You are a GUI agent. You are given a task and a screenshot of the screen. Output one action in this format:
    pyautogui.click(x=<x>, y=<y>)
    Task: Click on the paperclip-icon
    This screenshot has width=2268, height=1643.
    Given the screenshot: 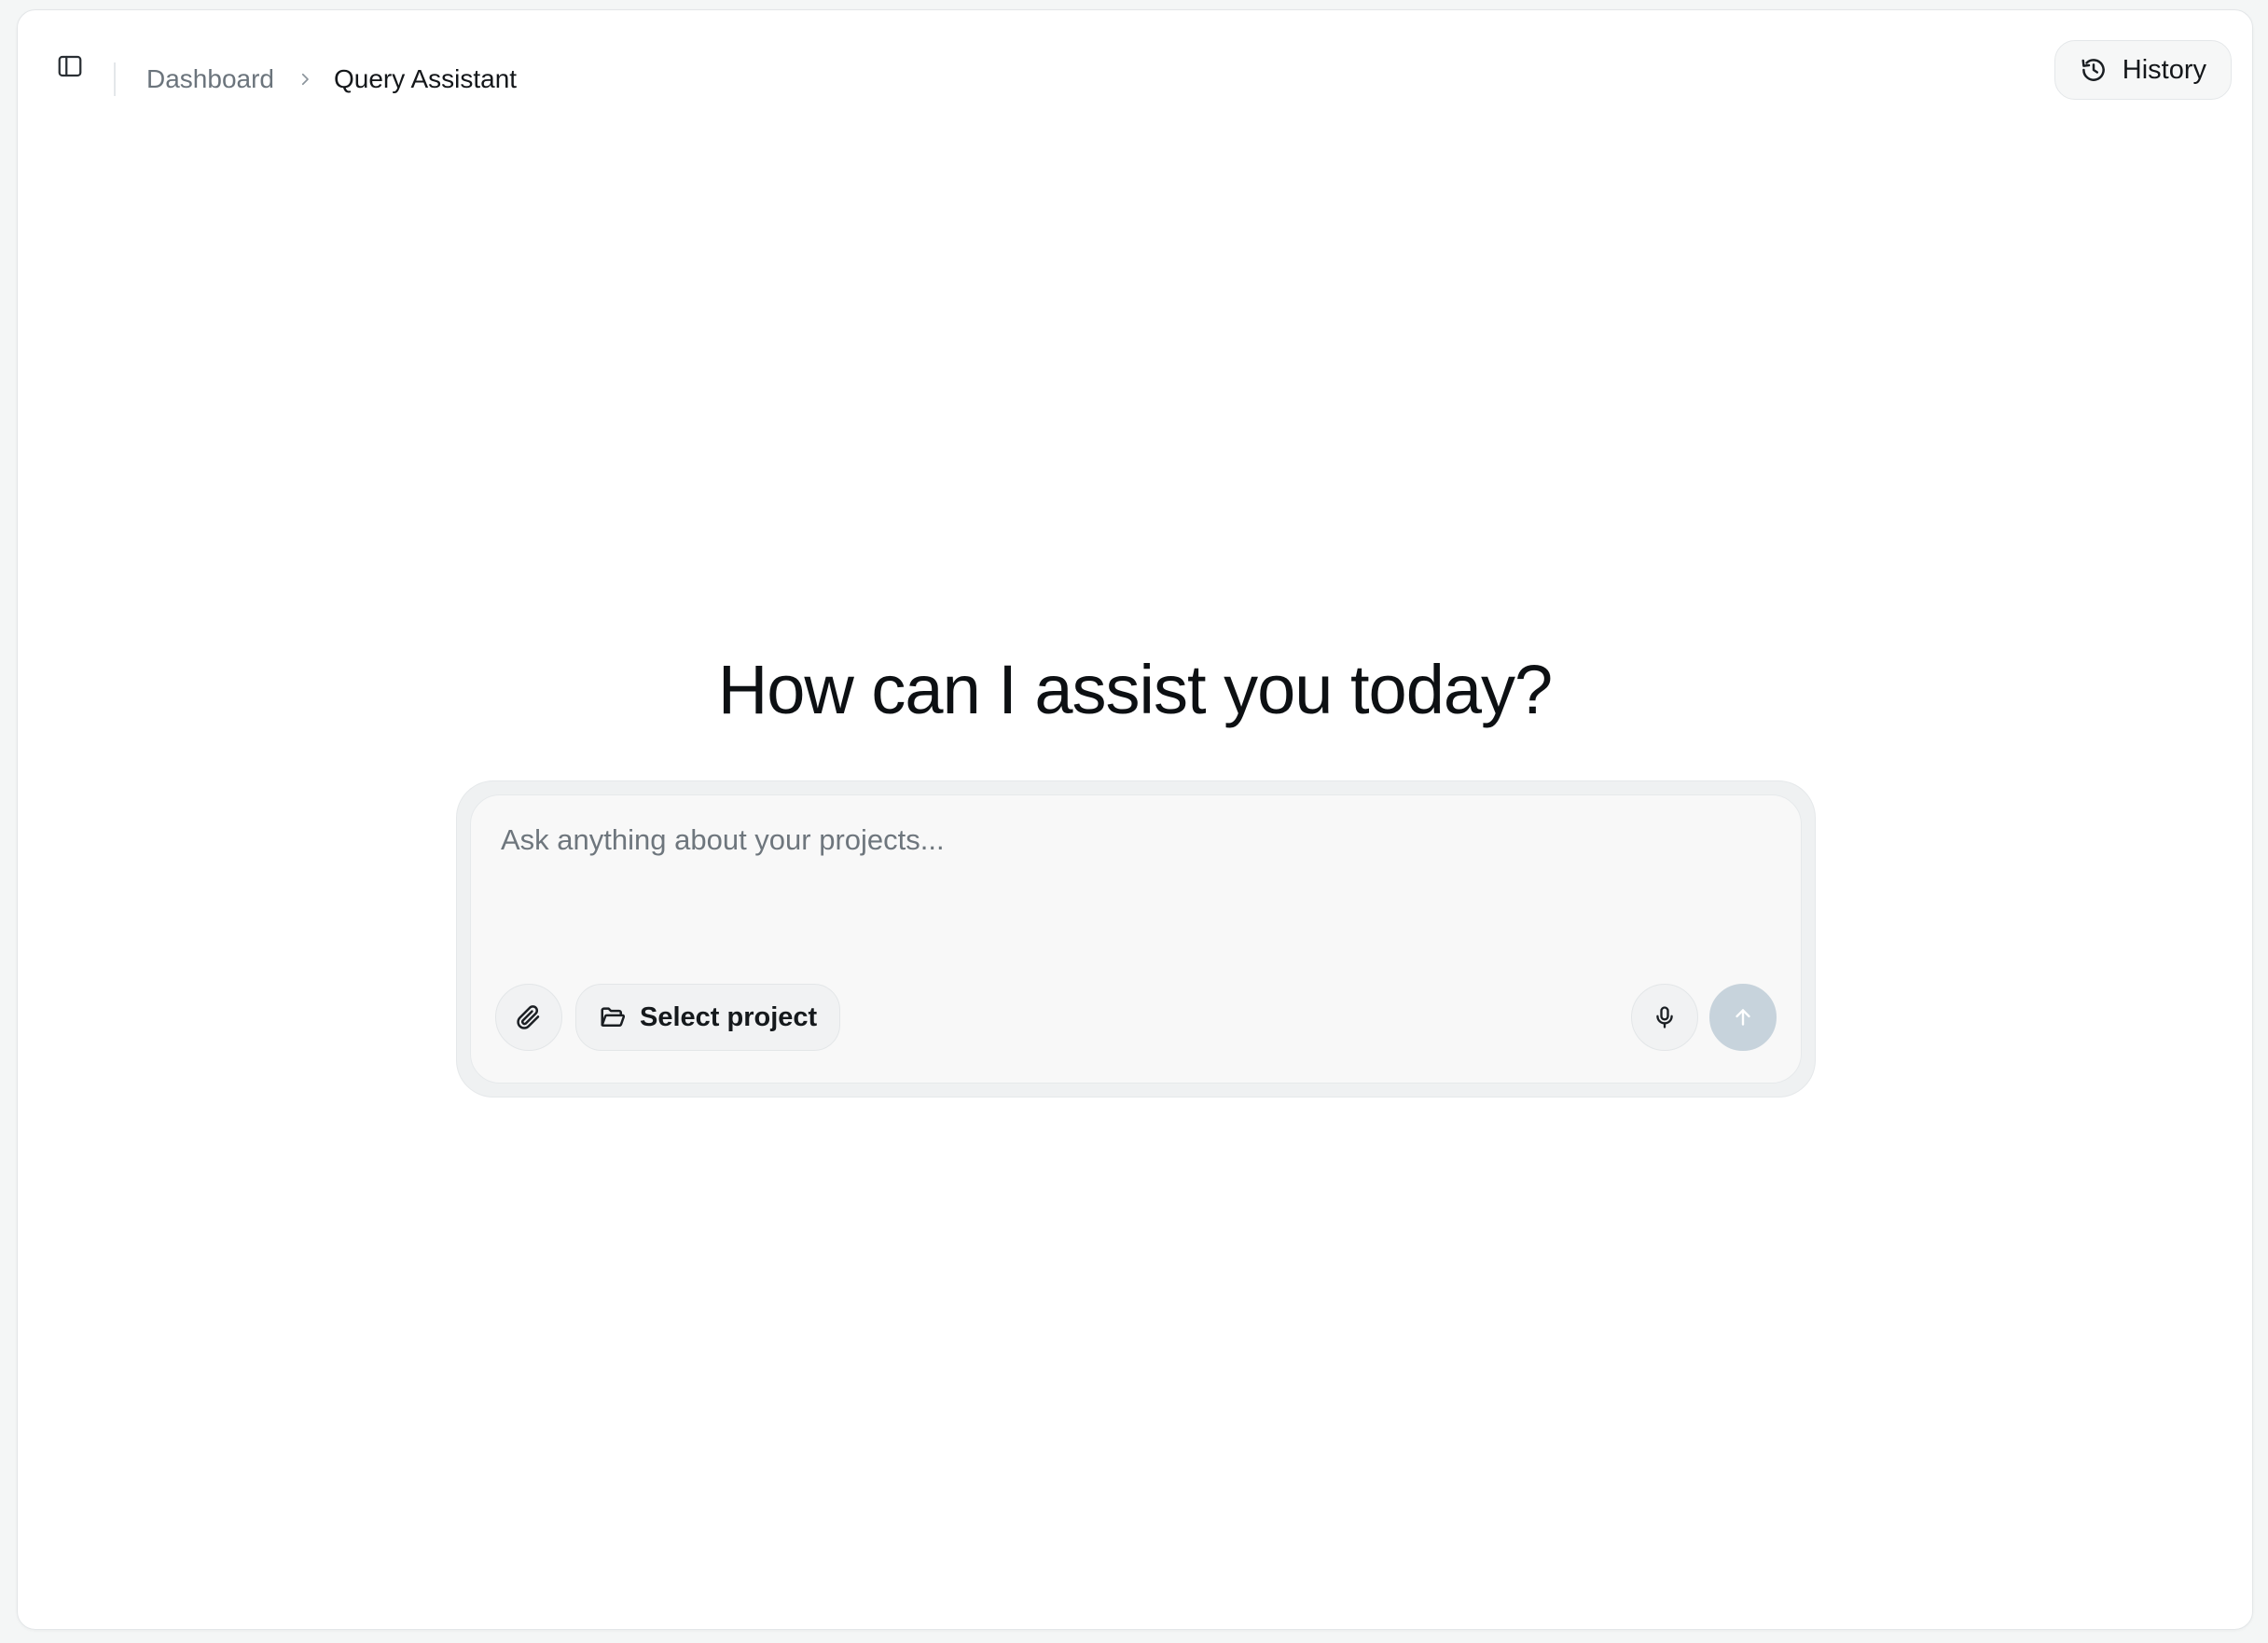 What is the action you would take?
    pyautogui.click(x=529, y=1017)
    